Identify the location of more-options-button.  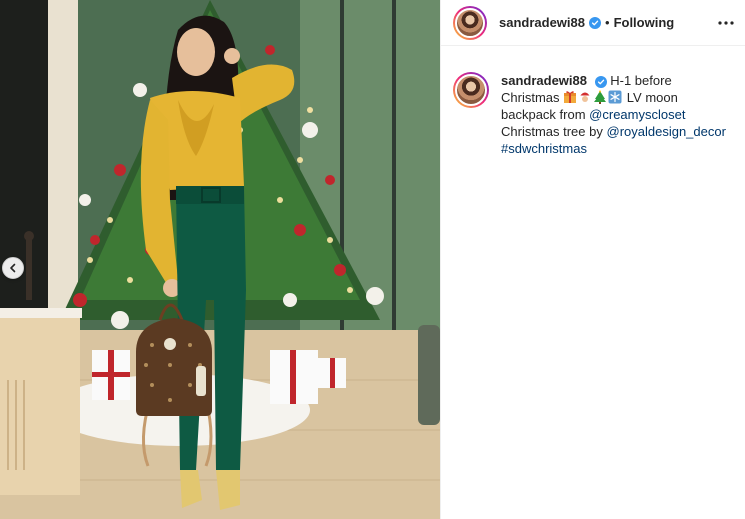
(726, 23).